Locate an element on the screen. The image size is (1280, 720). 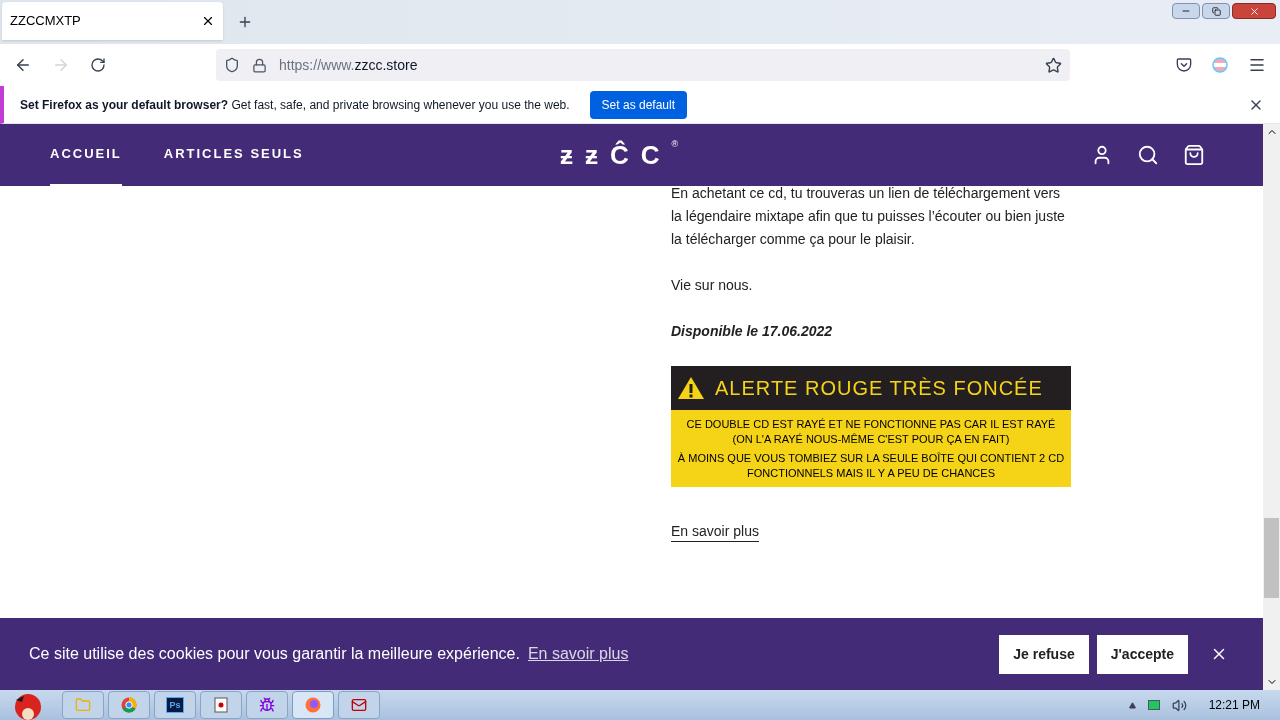
nav-link: ACCUEIL is located at coordinates (86, 155).